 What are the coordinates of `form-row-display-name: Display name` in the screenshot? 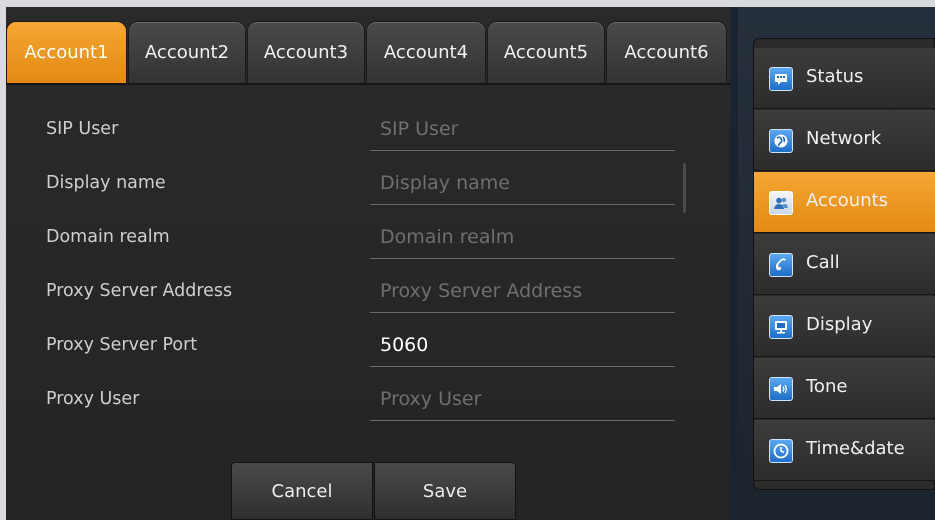 It's located at (368, 186).